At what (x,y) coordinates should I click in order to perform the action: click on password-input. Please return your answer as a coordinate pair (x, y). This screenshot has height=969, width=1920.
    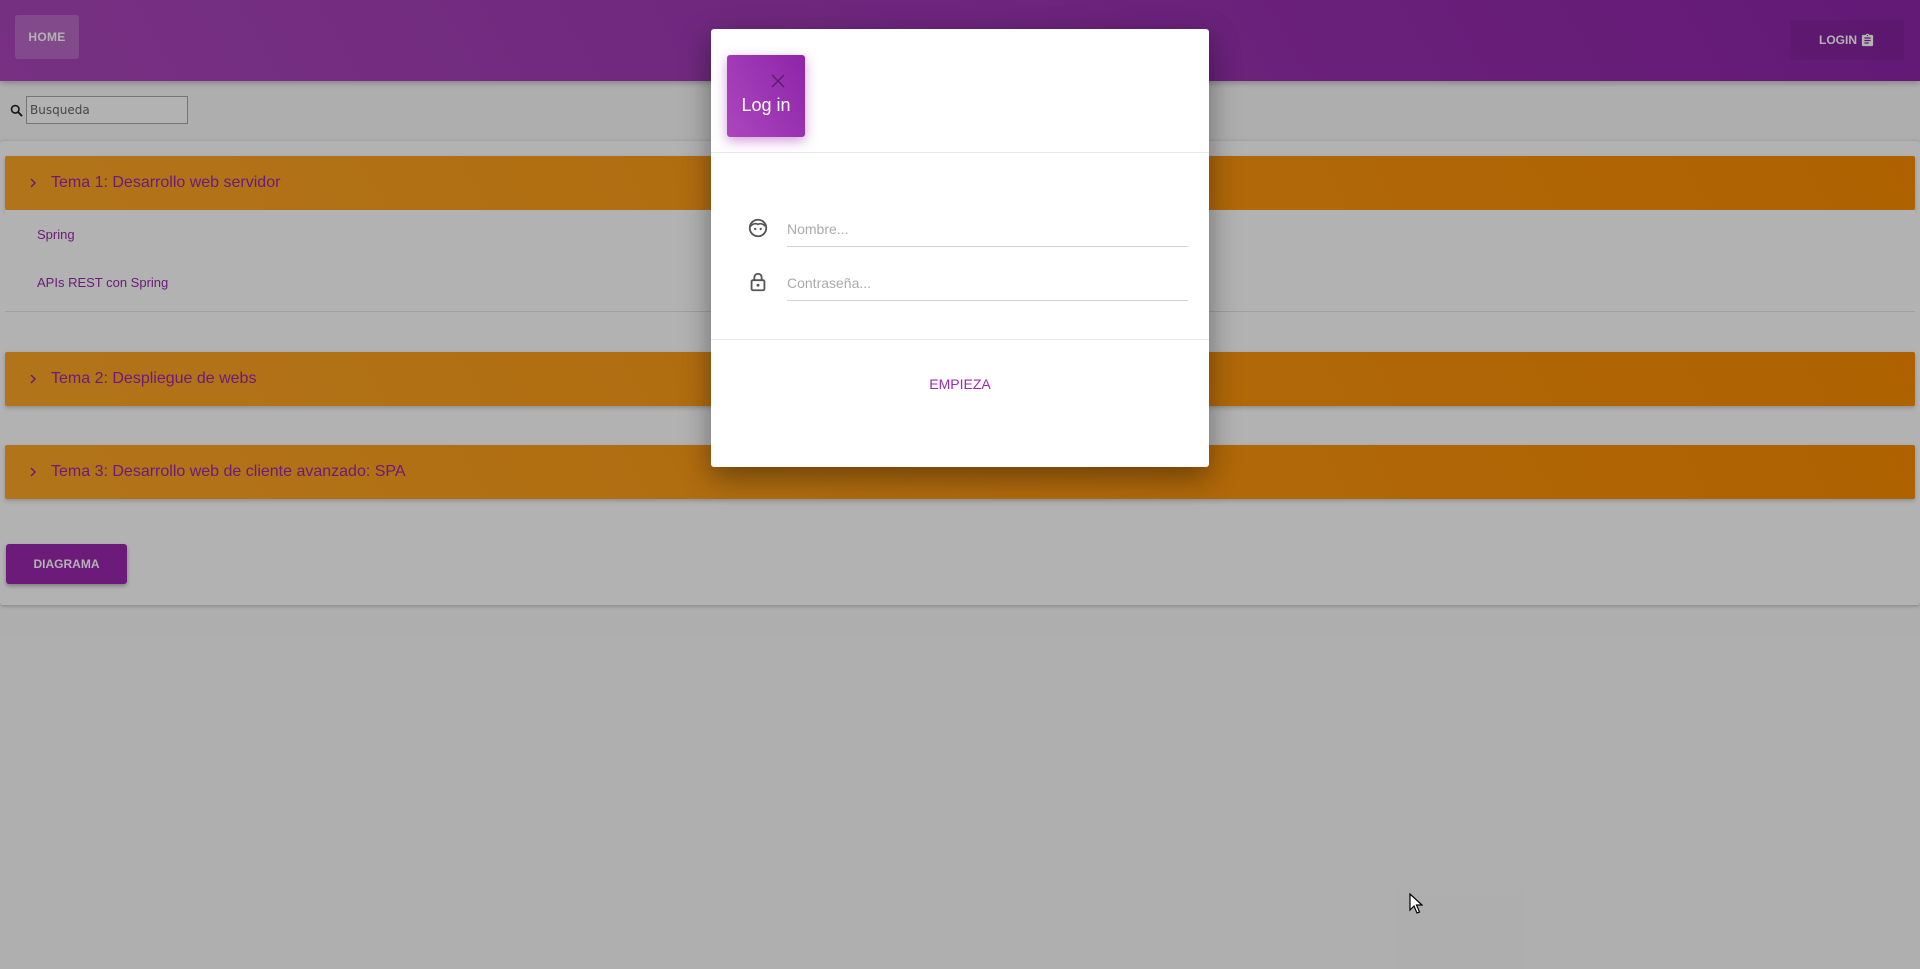
    Looking at the image, I should click on (987, 283).